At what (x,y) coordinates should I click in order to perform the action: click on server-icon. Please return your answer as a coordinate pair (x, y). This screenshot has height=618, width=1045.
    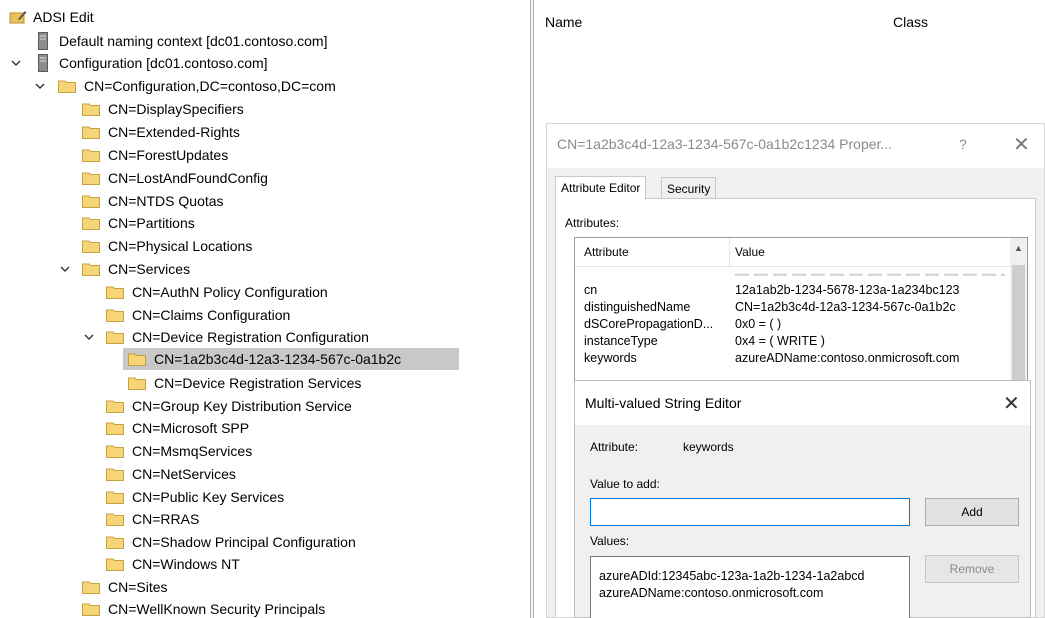
    Looking at the image, I should click on (43, 63).